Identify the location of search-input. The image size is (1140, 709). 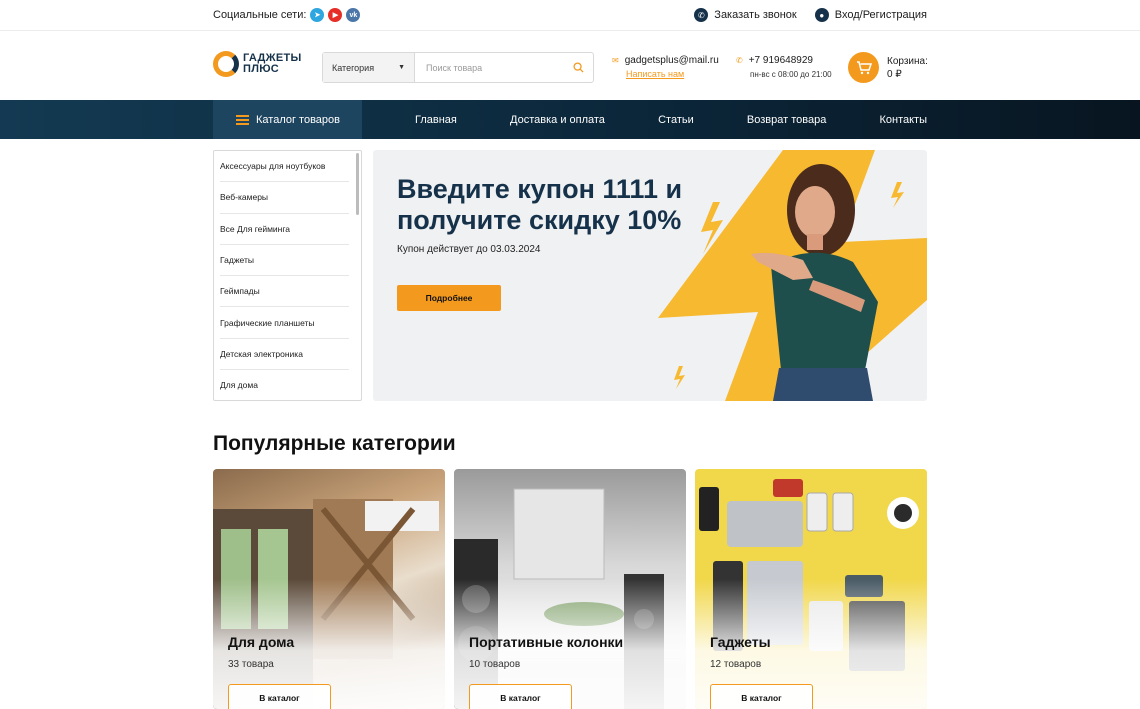
(489, 67).